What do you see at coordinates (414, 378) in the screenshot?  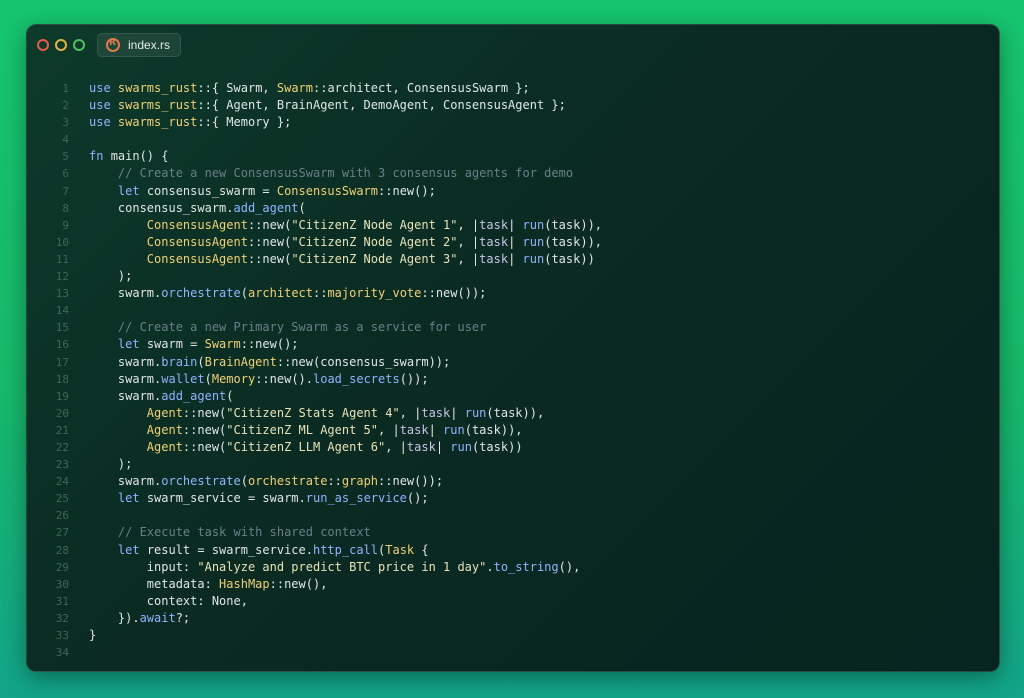 I see `code-token: ());` at bounding box center [414, 378].